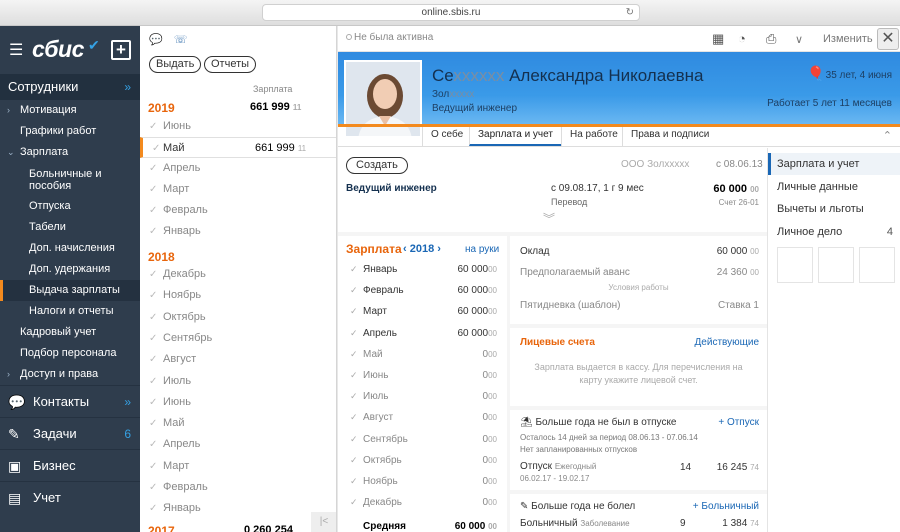 The image size is (900, 532). What do you see at coordinates (422, 269) in the screenshot?
I see `salary-month-row: ✓ Январь 60 00000` at bounding box center [422, 269].